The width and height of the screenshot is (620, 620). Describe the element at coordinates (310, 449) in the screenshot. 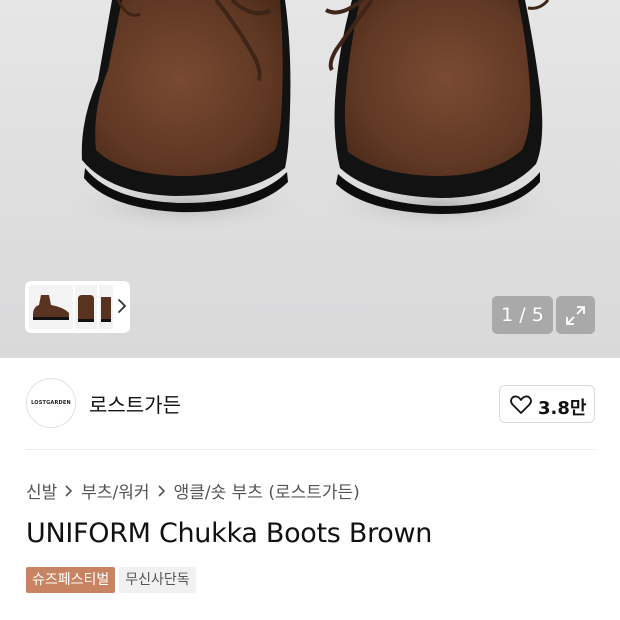

I see `divider` at that location.